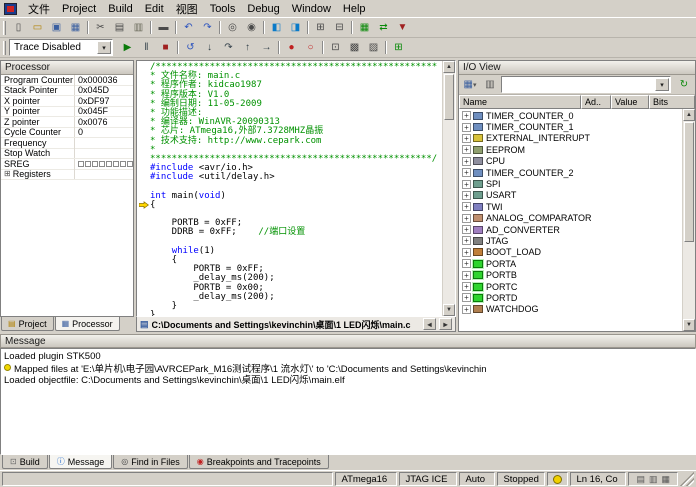 This screenshot has height=487, width=696. I want to click on io-column-header-val: Value, so click(630, 102).